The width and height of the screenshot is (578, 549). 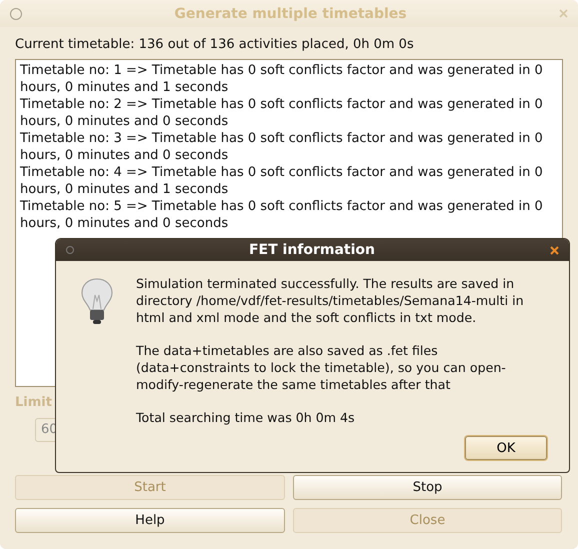 I want to click on log-entry: Timetable no: 5 => Timetable has 0 soft conflicts factor and was generated in 0 hours, 0 minutes and 0 seconds, so click(x=282, y=215).